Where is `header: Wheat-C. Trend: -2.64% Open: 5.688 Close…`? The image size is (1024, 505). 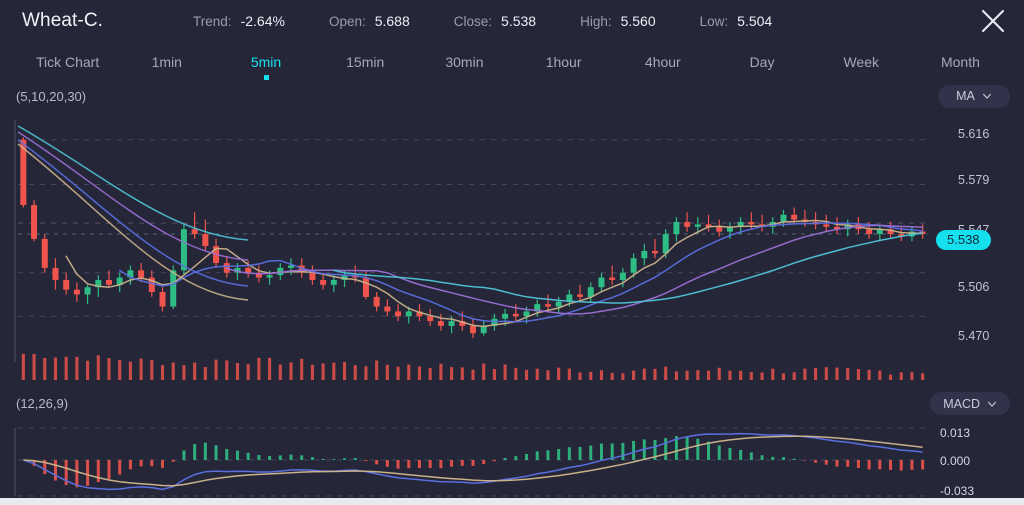
header: Wheat-C. Trend: -2.64% Open: 5.688 Close… is located at coordinates (512, 21).